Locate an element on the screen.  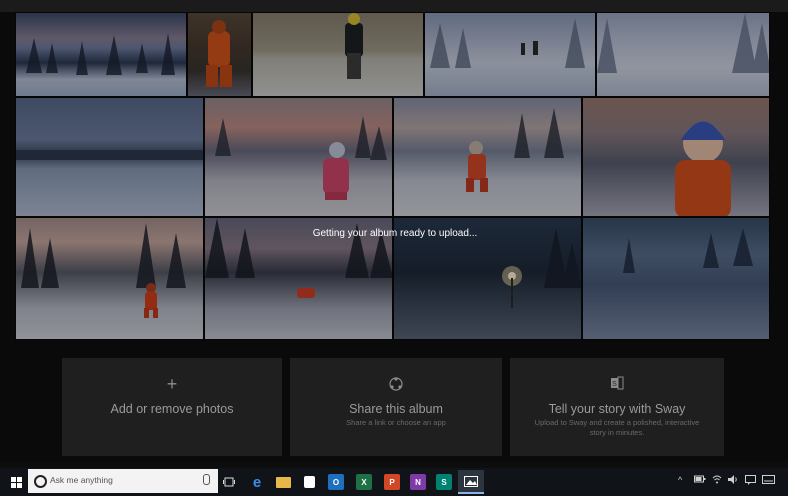
show-hidden-icons-chevron: ^ is located at coordinates (680, 480).